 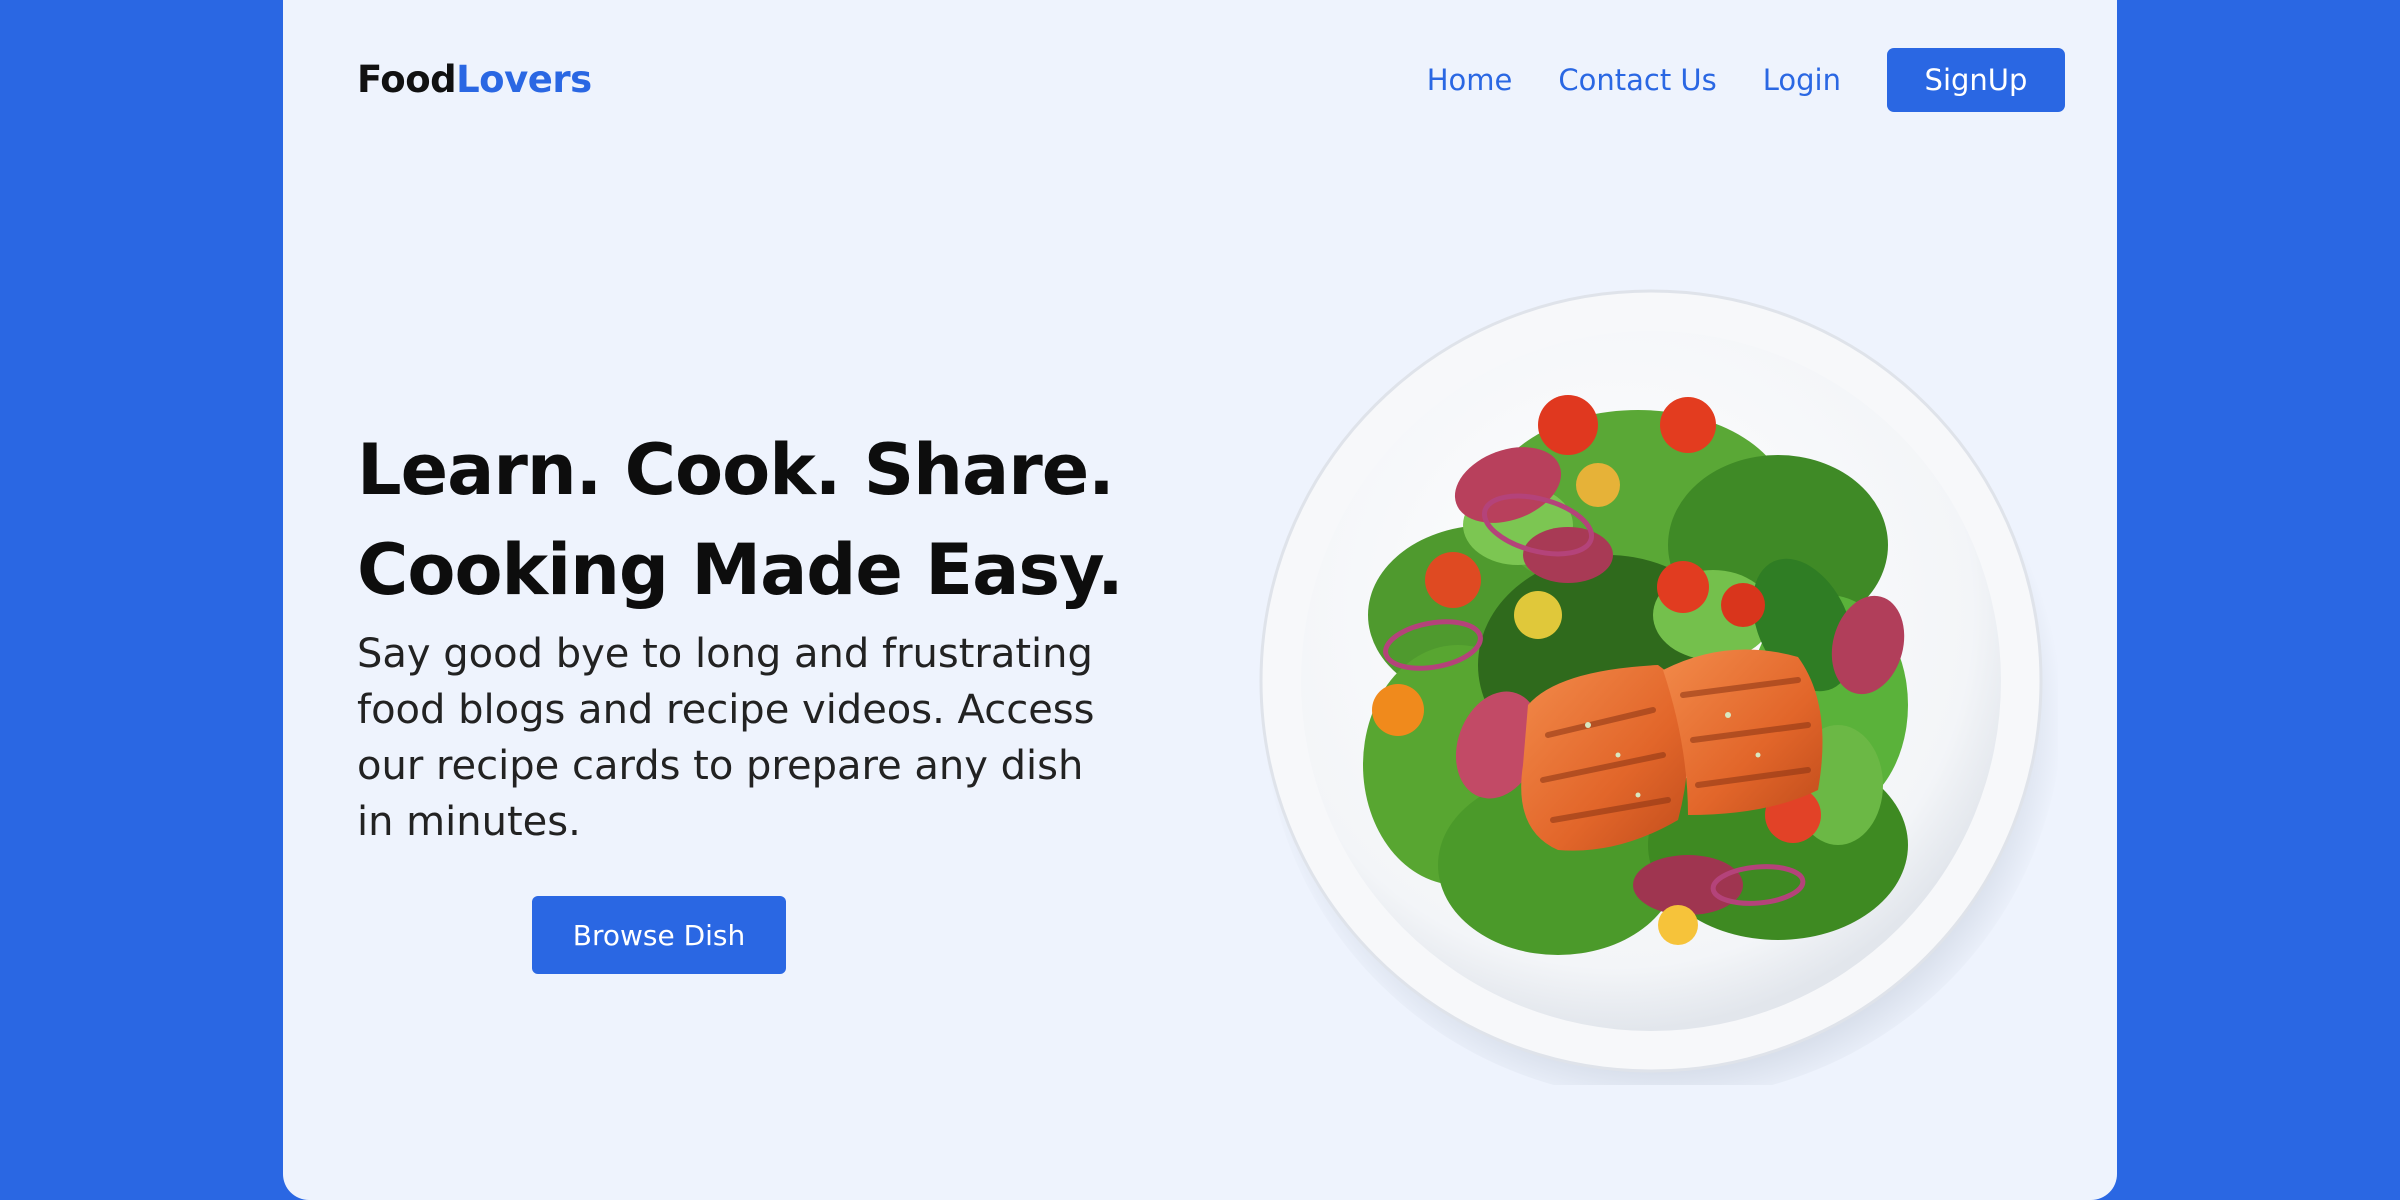 I want to click on hero-headline-line-2: Cooking Made Easy., so click(x=740, y=570).